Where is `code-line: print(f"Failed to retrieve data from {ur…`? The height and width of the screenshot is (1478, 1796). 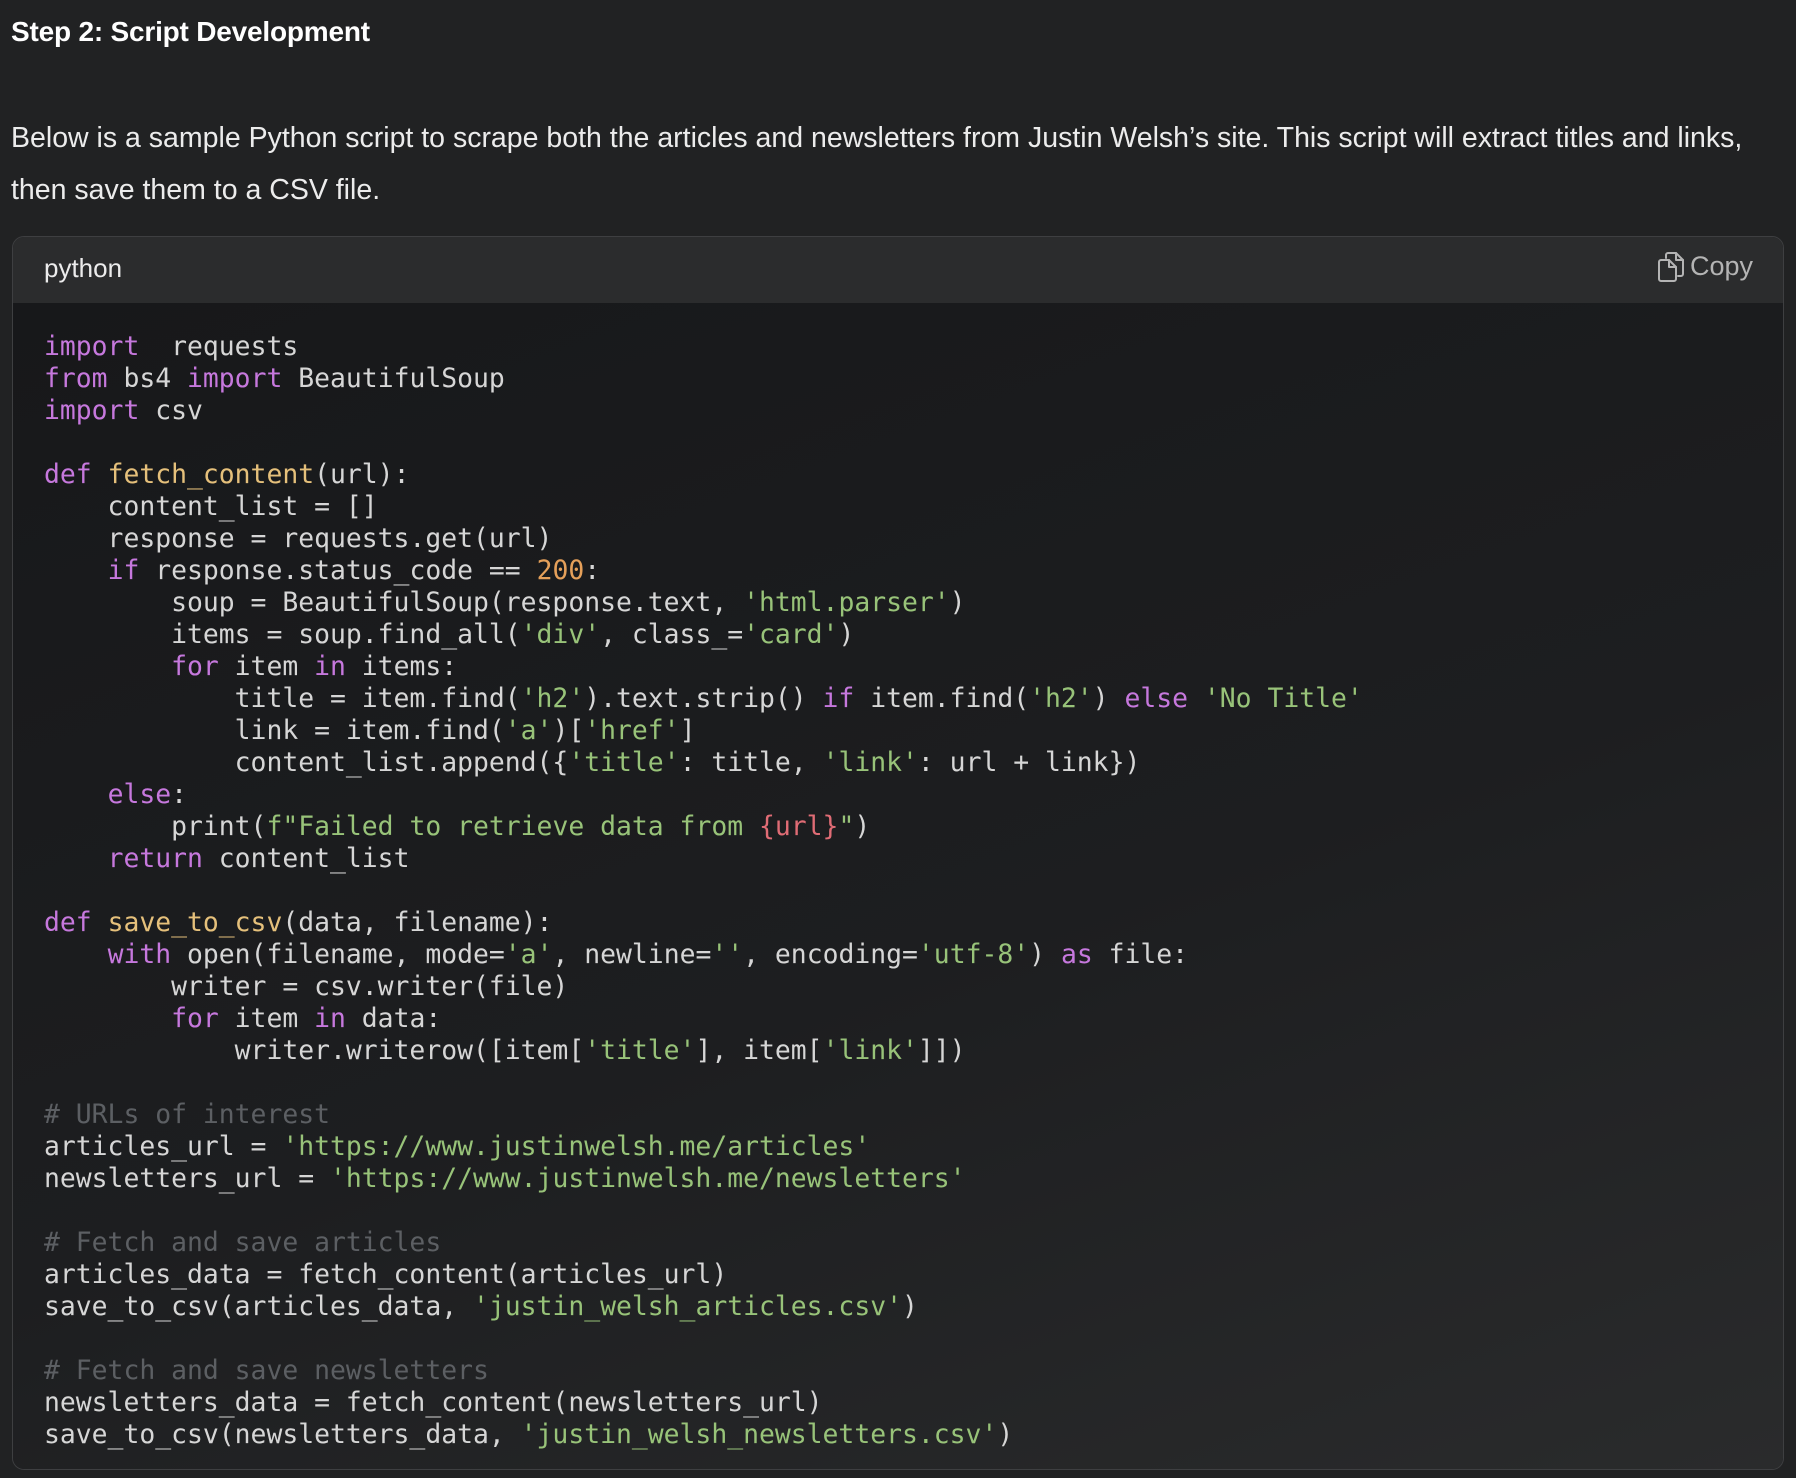
code-line: print(f"Failed to retrieve data from {ur… is located at coordinates (703, 827).